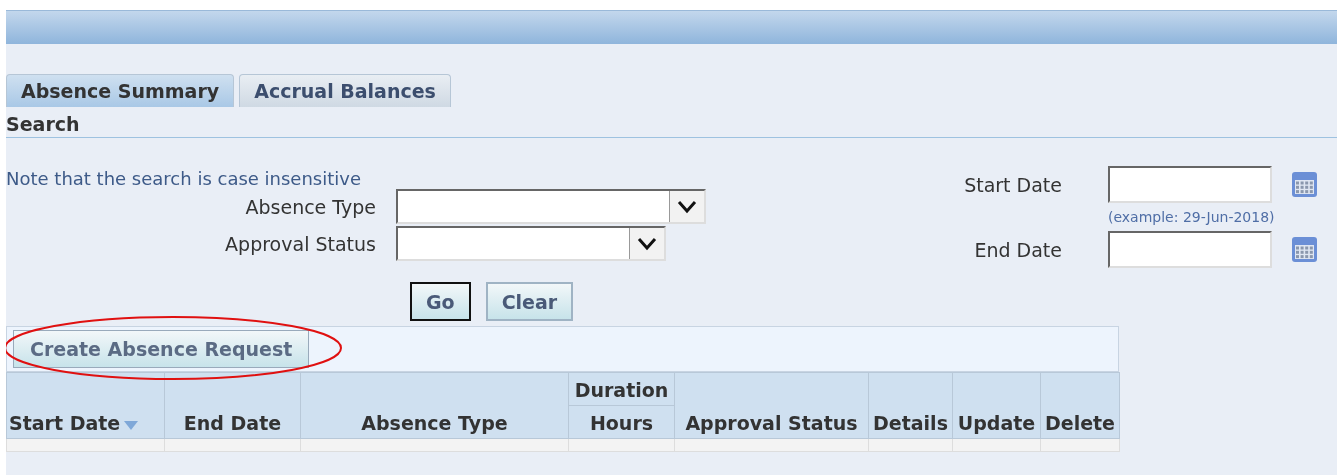  Describe the element at coordinates (996, 405) in the screenshot. I see `column-header: Update` at that location.